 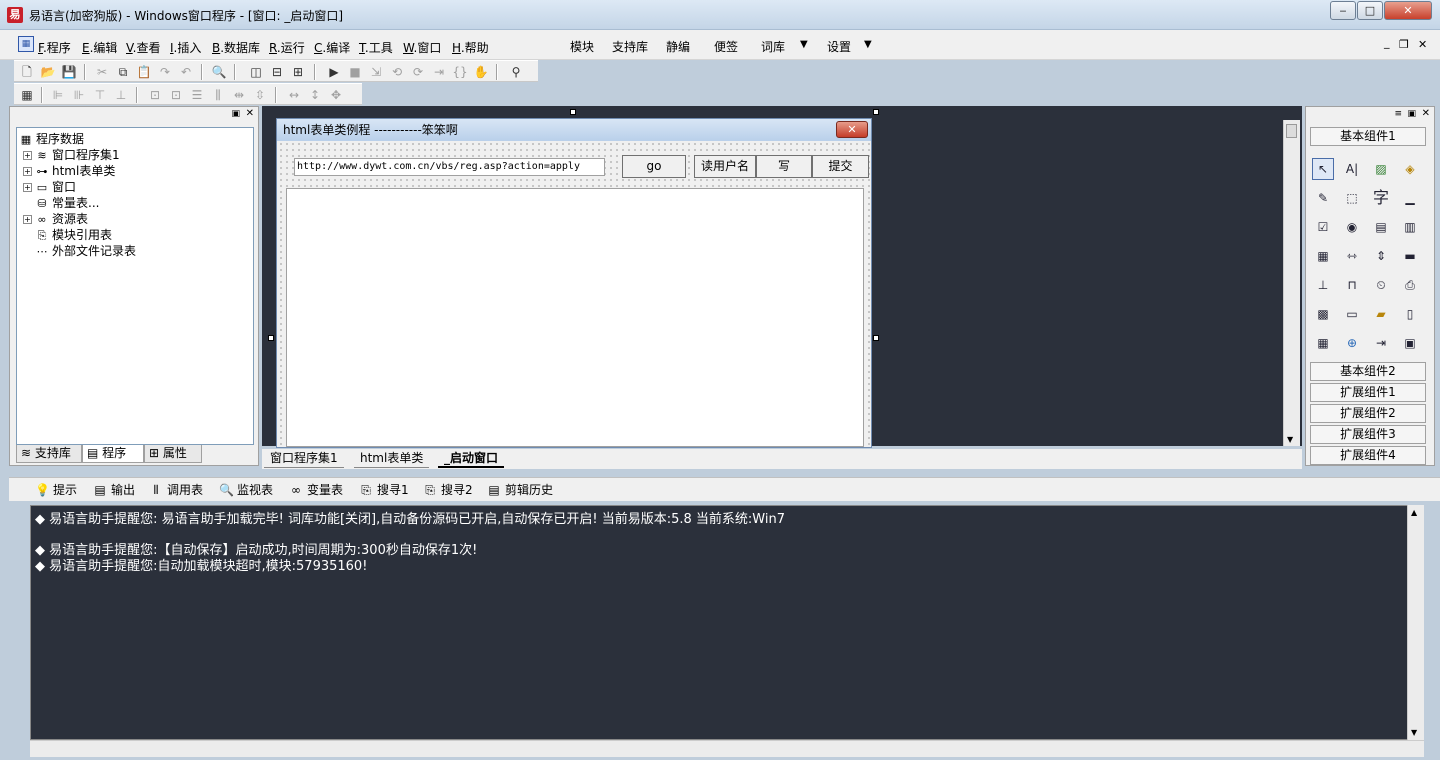 I want to click on scroll-down-icon: ▼, so click(x=1290, y=439).